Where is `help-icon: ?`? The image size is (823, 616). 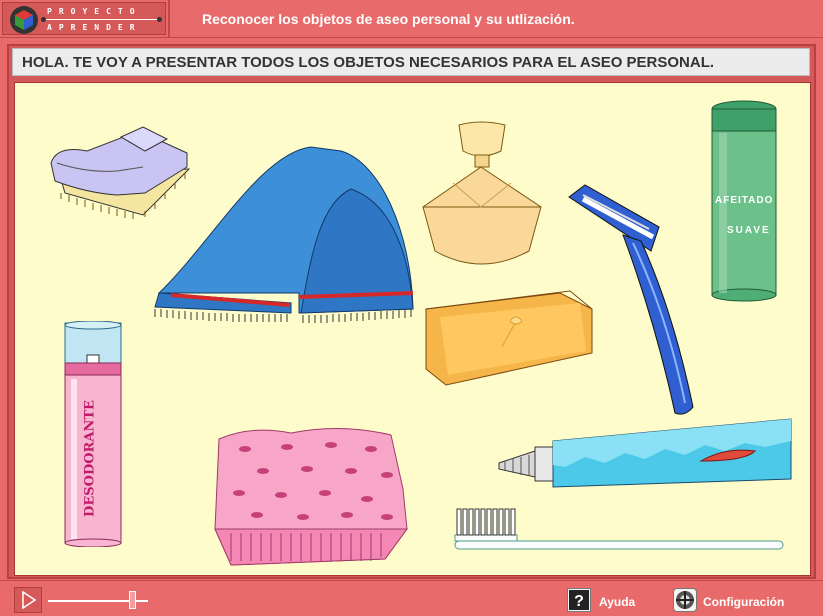 help-icon: ? is located at coordinates (579, 600).